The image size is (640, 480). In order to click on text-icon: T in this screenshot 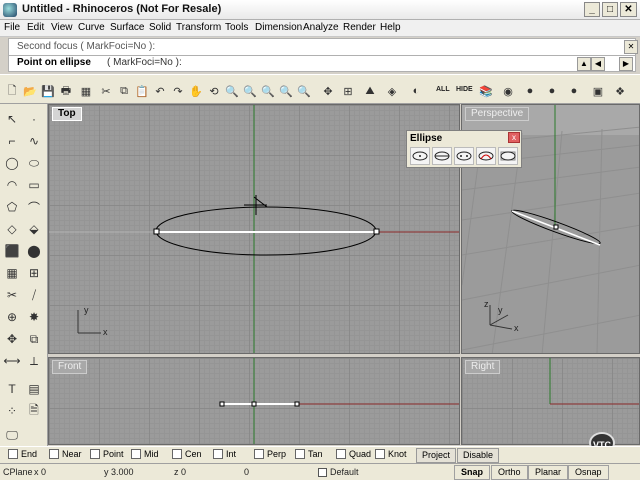, I will do `click(12, 389)`.